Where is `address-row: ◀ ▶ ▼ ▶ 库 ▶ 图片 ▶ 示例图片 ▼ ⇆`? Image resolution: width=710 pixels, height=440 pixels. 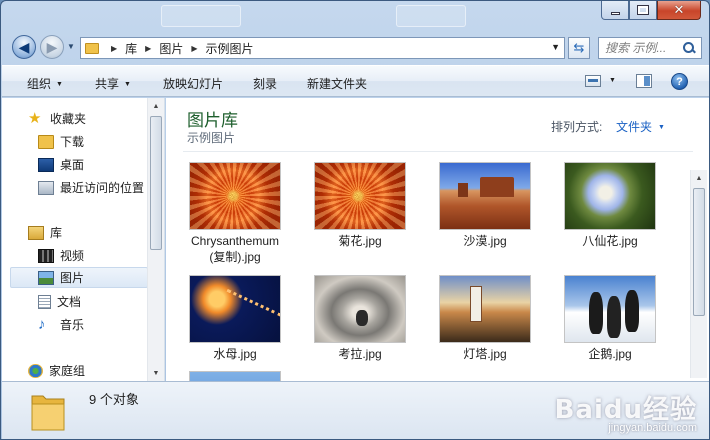 address-row: ◀ ▶ ▼ ▶ 库 ▶ 图片 ▶ 示例图片 ▼ ⇆ is located at coordinates (355, 47).